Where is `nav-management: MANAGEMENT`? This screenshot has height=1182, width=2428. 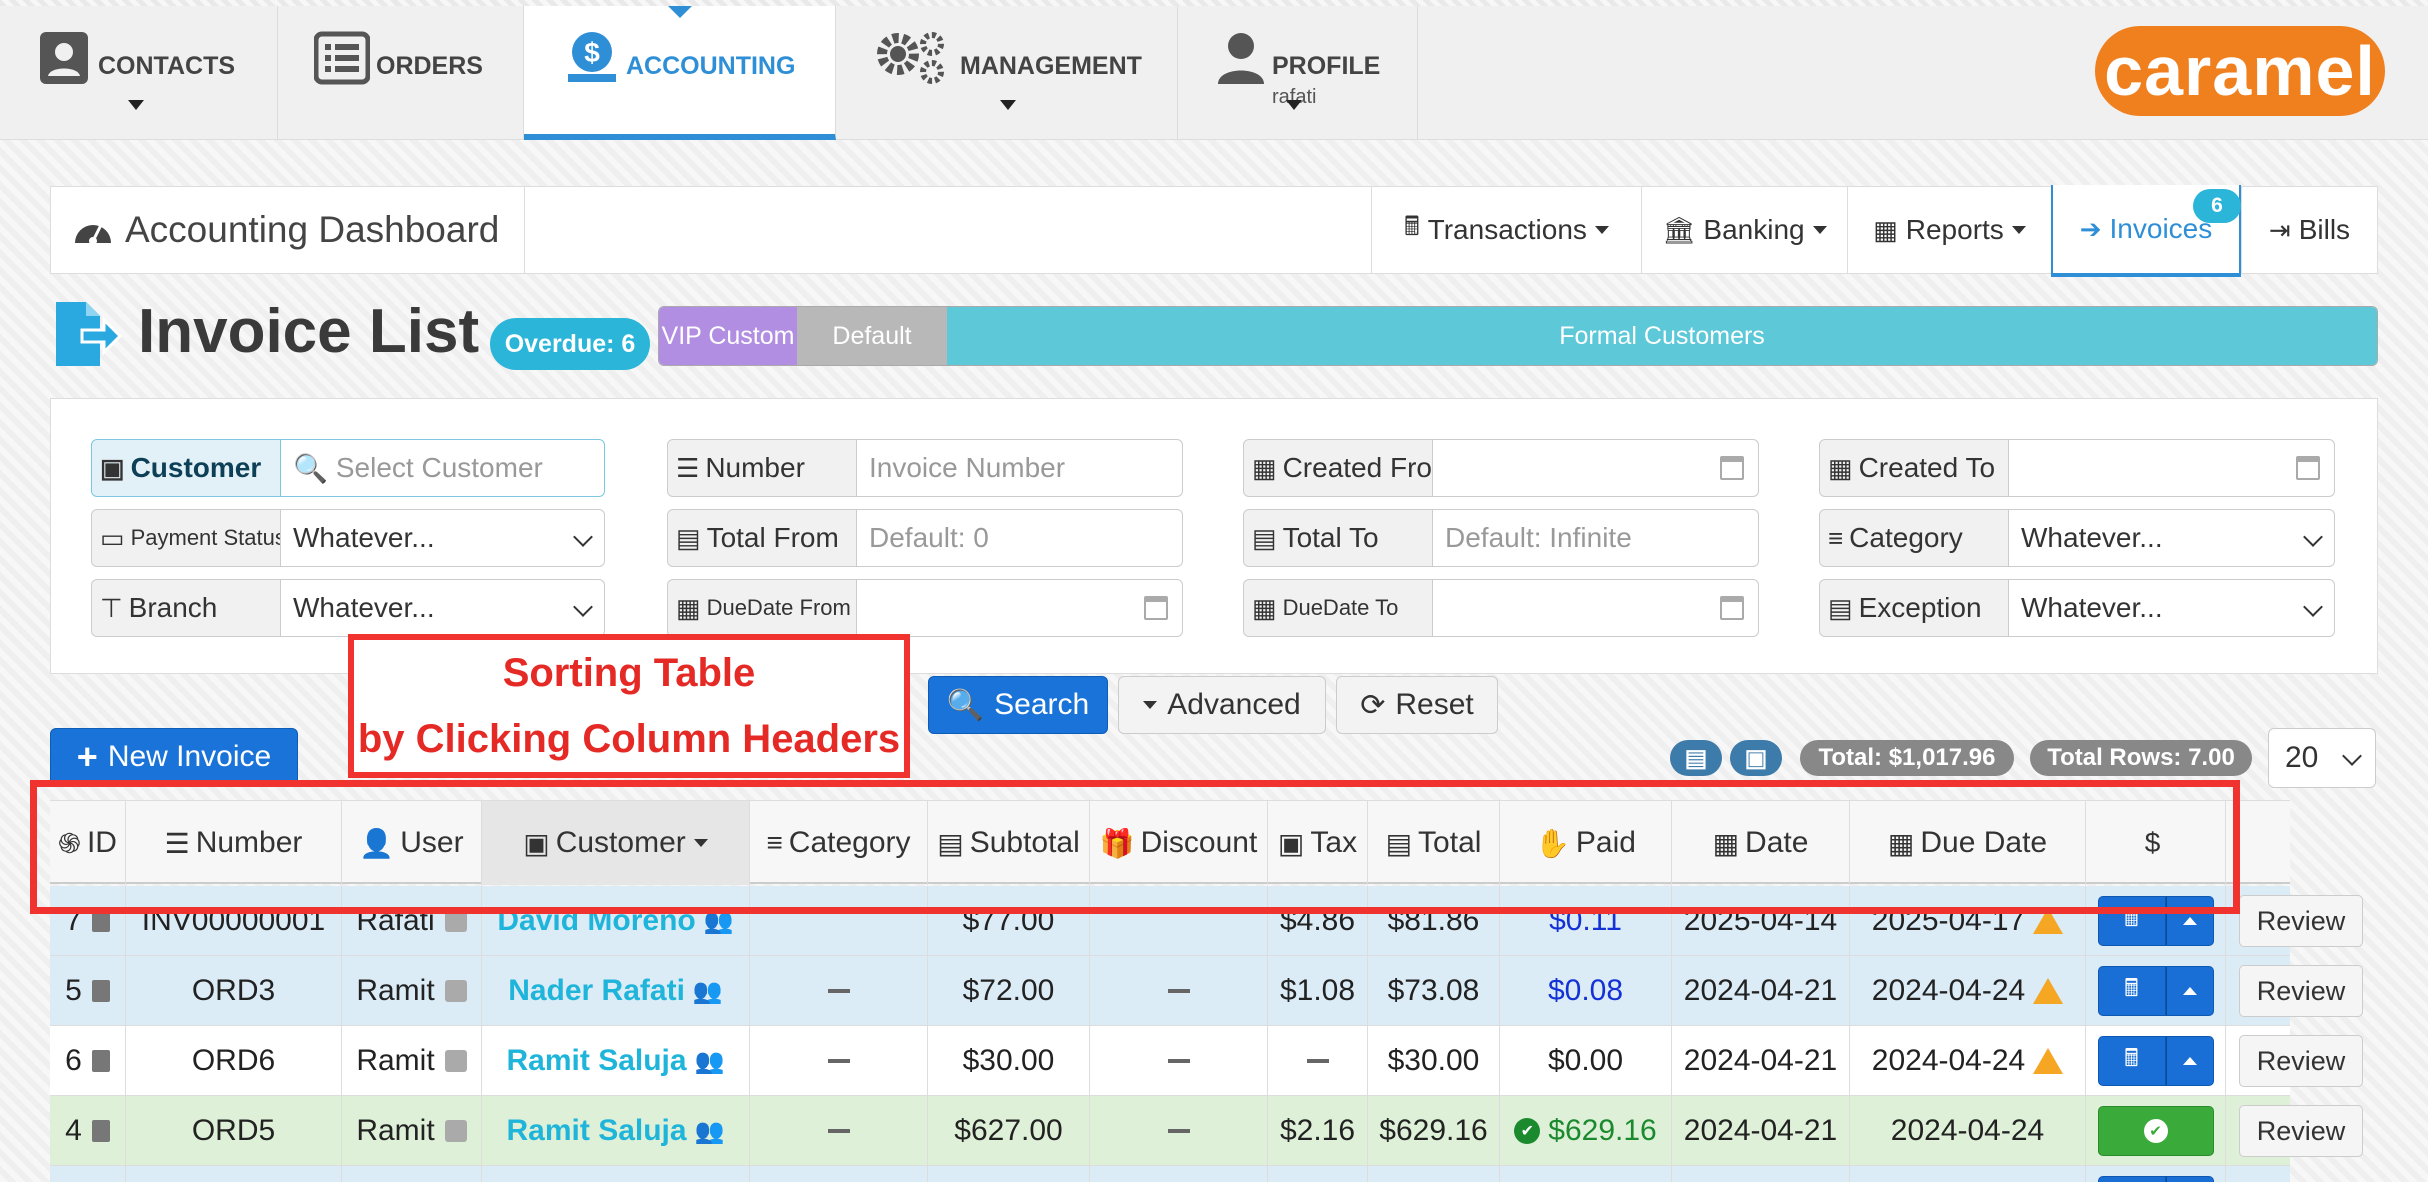 nav-management: MANAGEMENT is located at coordinates (1007, 73).